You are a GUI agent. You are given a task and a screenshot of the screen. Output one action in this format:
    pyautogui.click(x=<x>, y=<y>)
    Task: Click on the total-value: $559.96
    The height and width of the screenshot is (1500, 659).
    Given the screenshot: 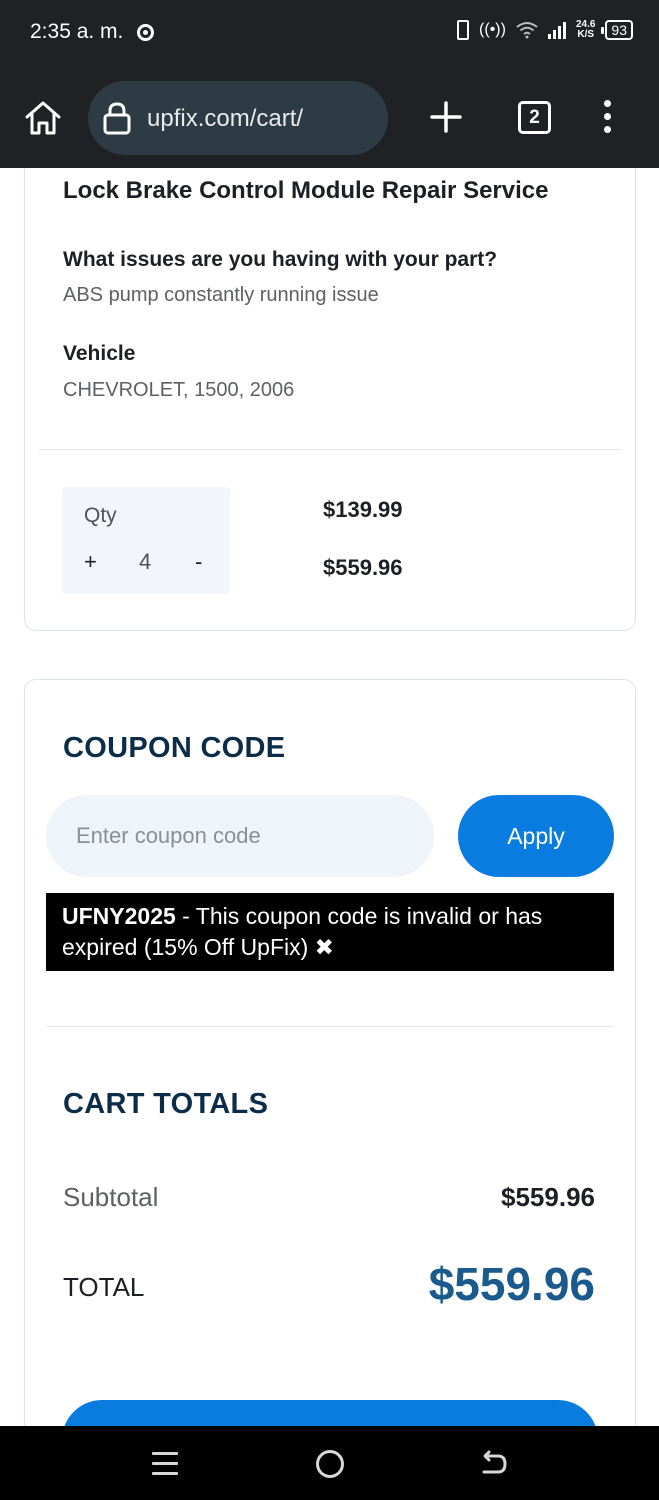 What is the action you would take?
    pyautogui.click(x=511, y=1284)
    